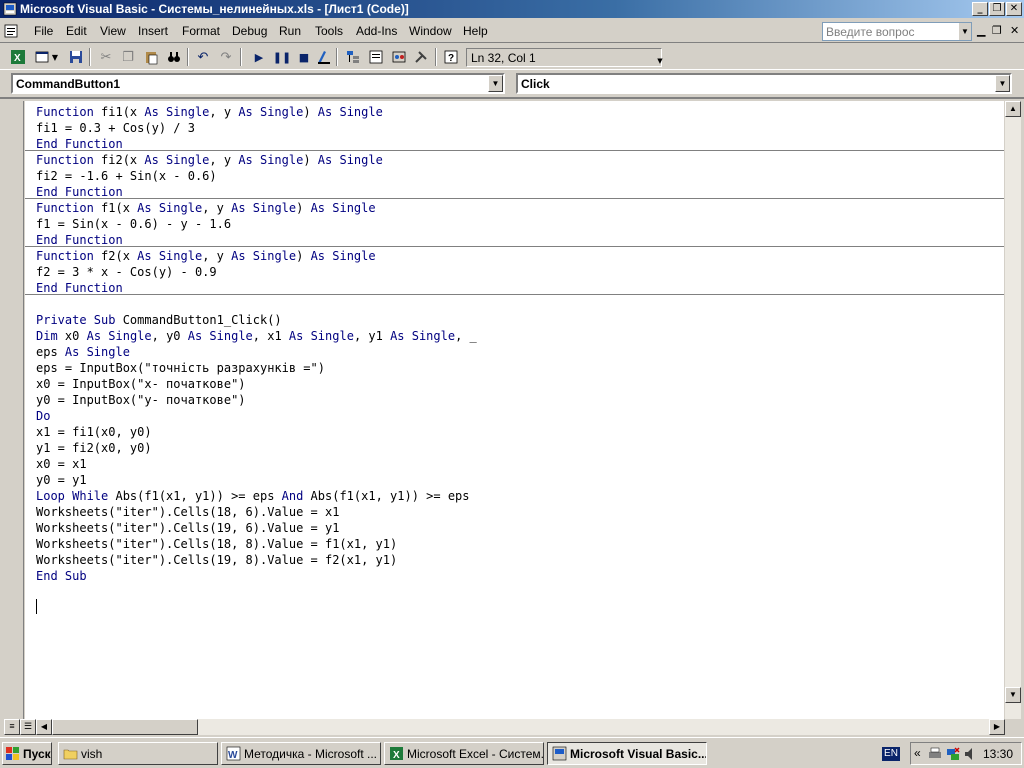  I want to click on properties-window-icon, so click(376, 57).